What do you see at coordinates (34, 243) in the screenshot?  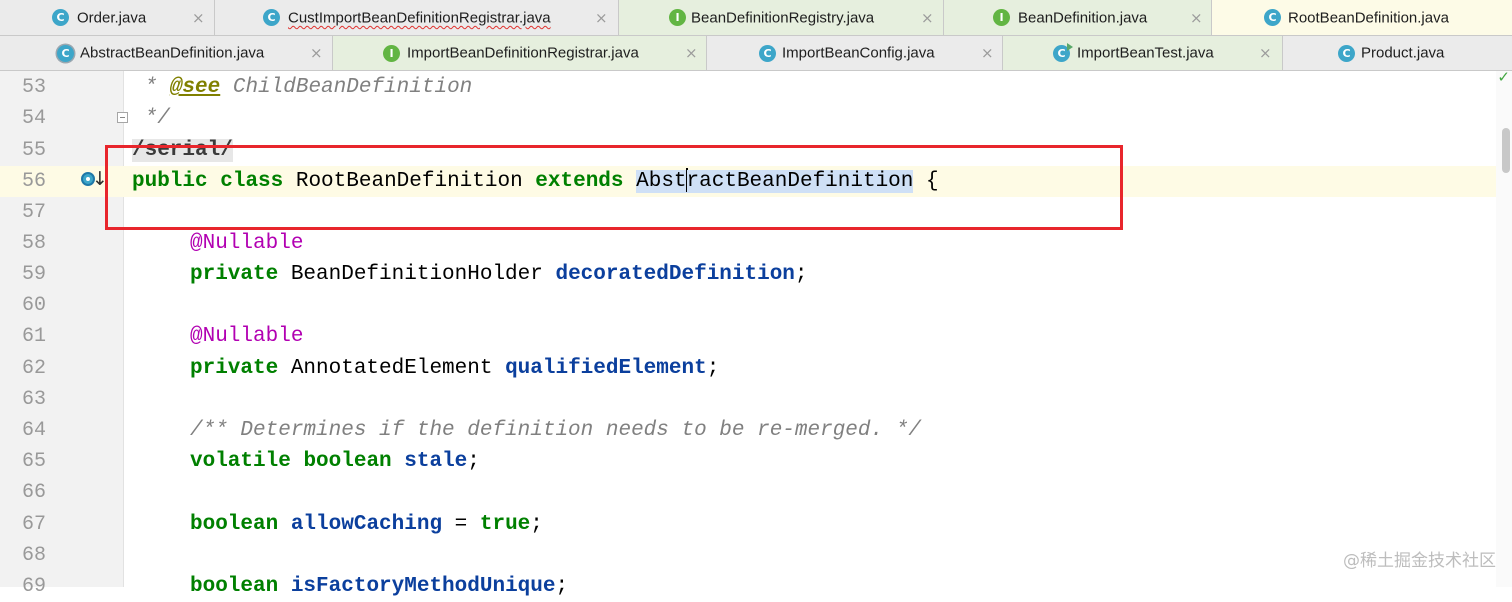 I see `line-number: 58` at bounding box center [34, 243].